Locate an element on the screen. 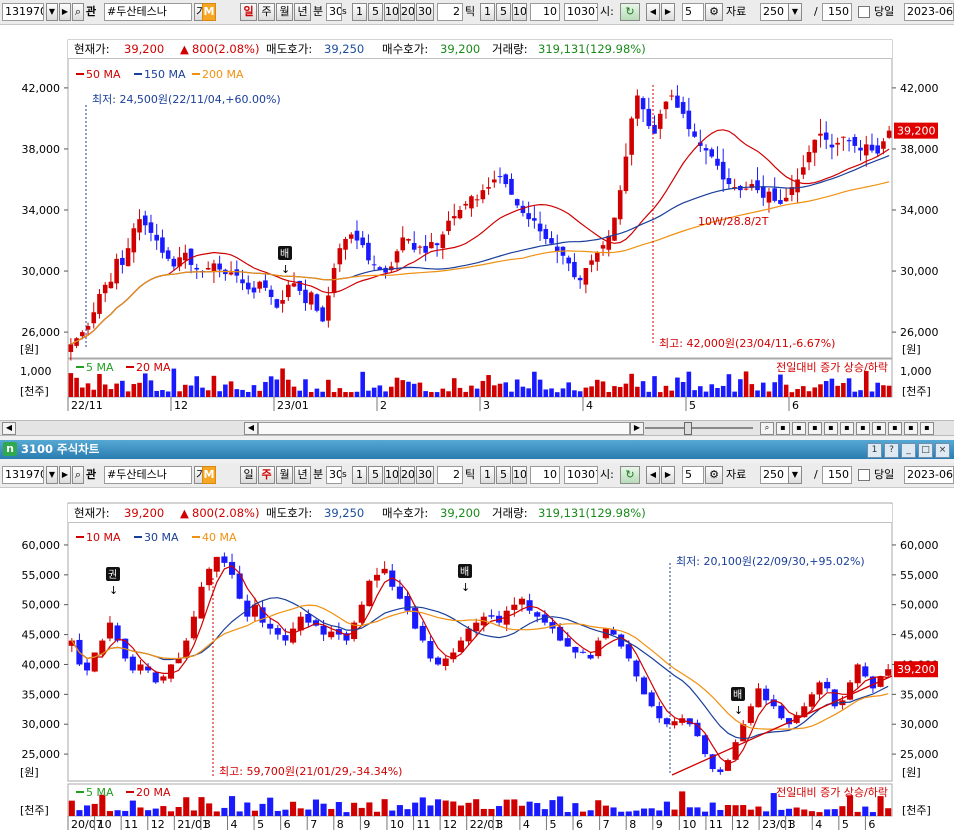 The width and height of the screenshot is (954, 833). scroll-left2-icon: ◀ is located at coordinates (251, 428).